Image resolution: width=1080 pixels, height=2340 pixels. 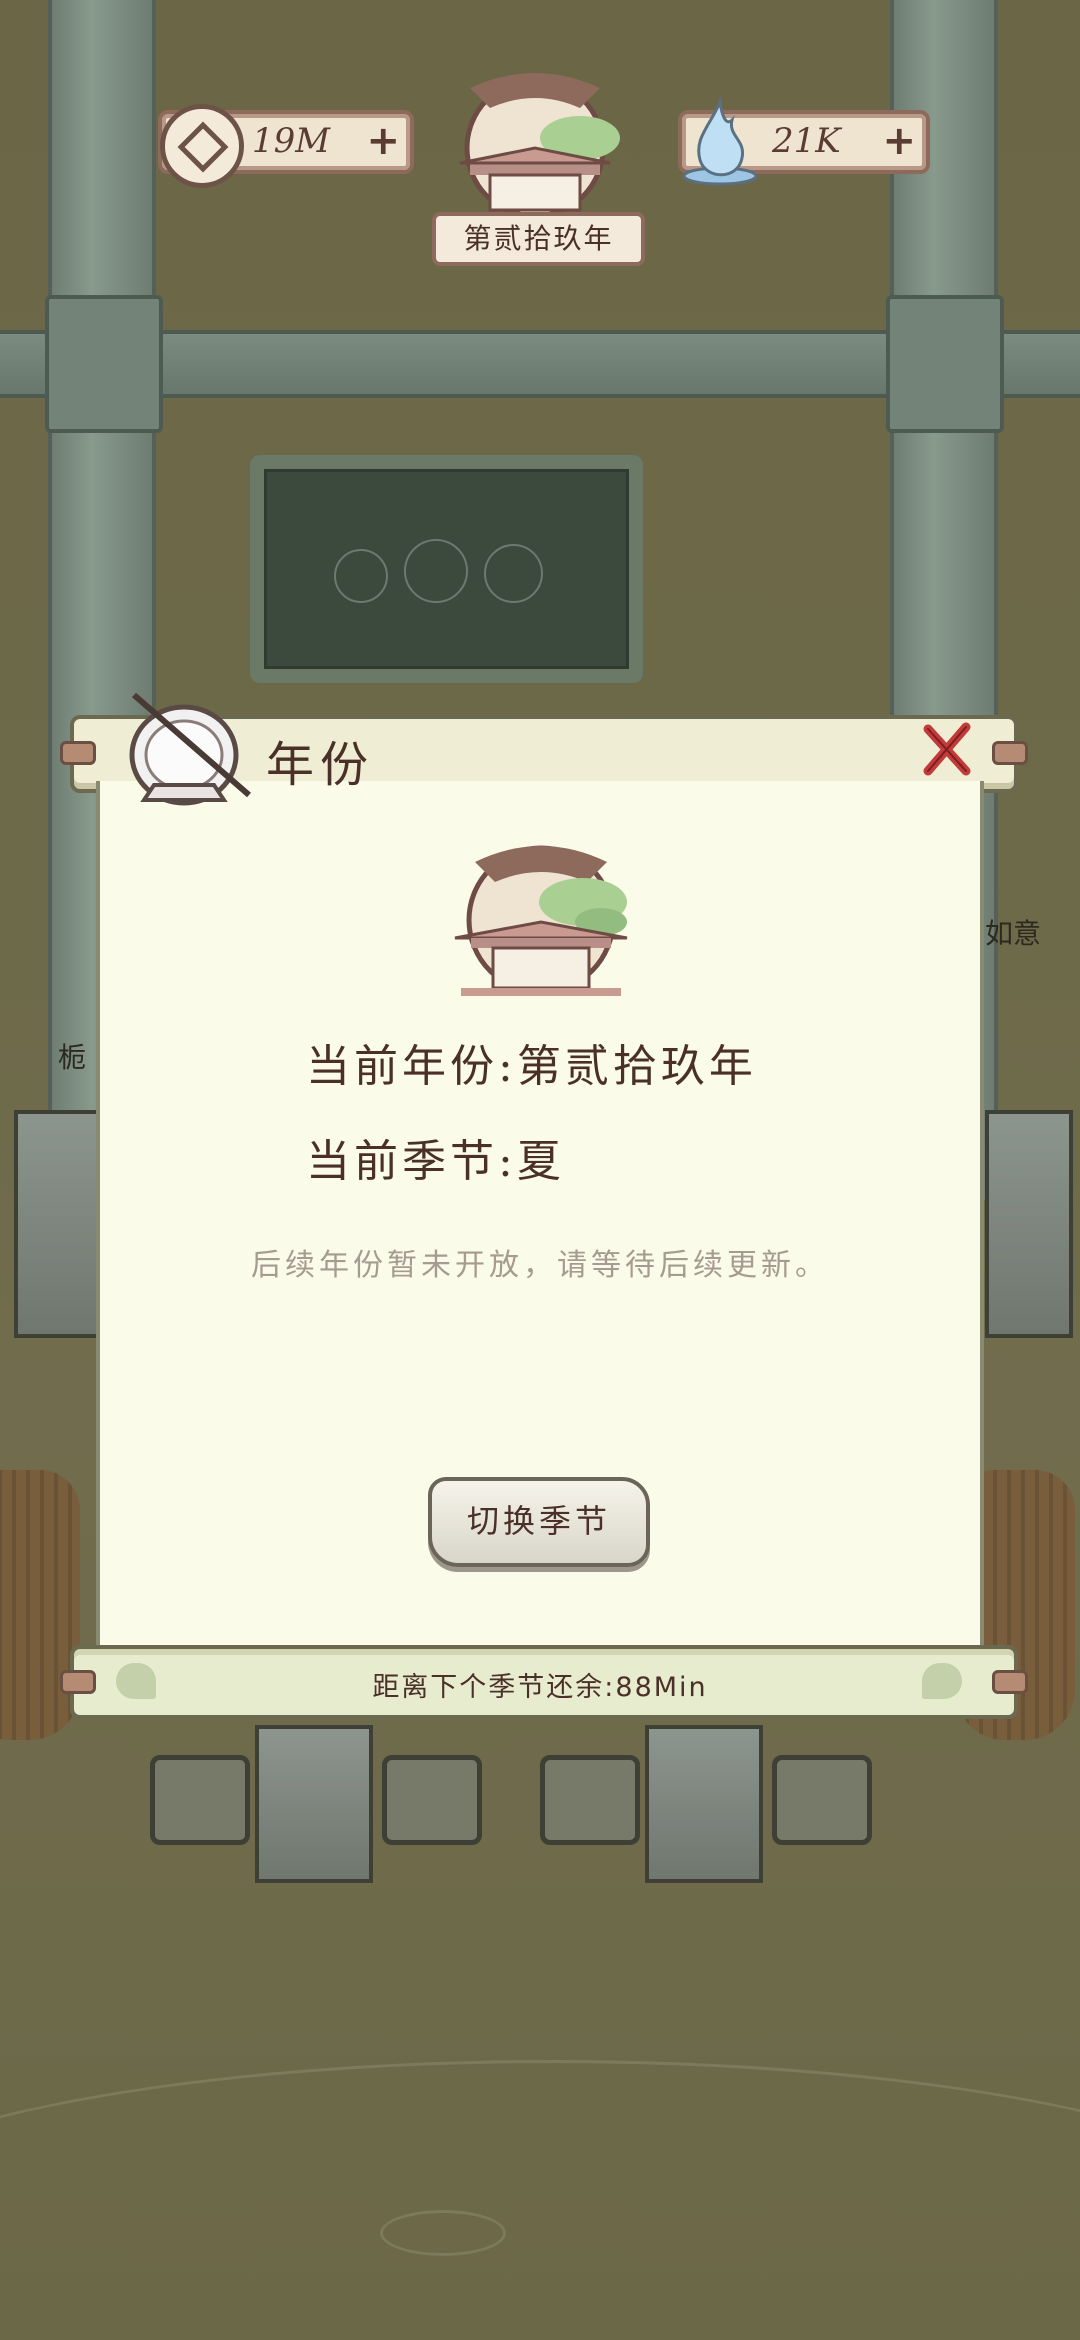 I want to click on water-drop-icon, so click(x=720, y=141).